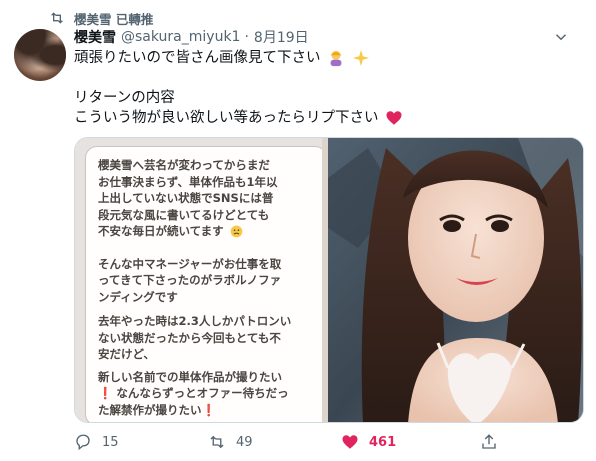  I want to click on sparkles-icon, so click(360, 58).